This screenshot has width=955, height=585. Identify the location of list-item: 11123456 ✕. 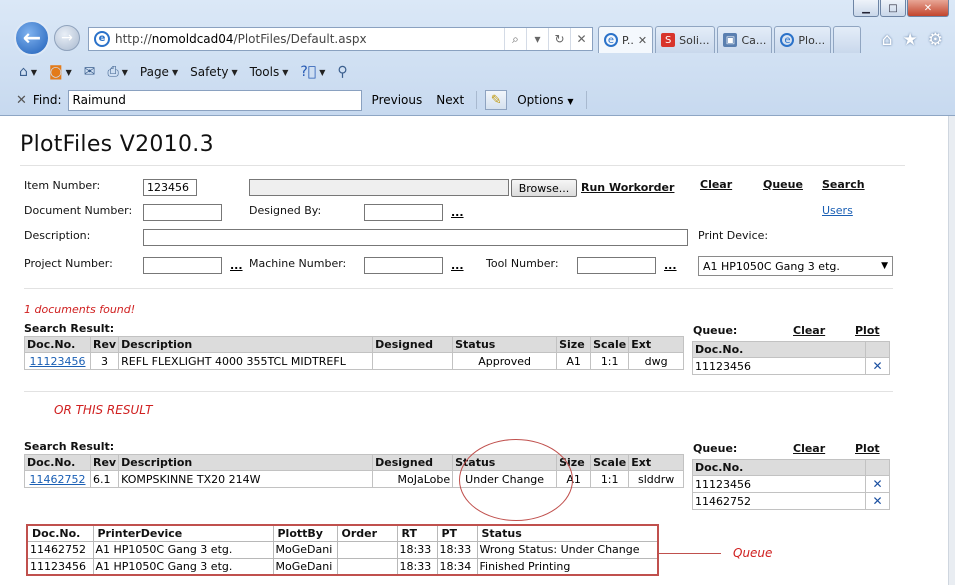
(791, 366).